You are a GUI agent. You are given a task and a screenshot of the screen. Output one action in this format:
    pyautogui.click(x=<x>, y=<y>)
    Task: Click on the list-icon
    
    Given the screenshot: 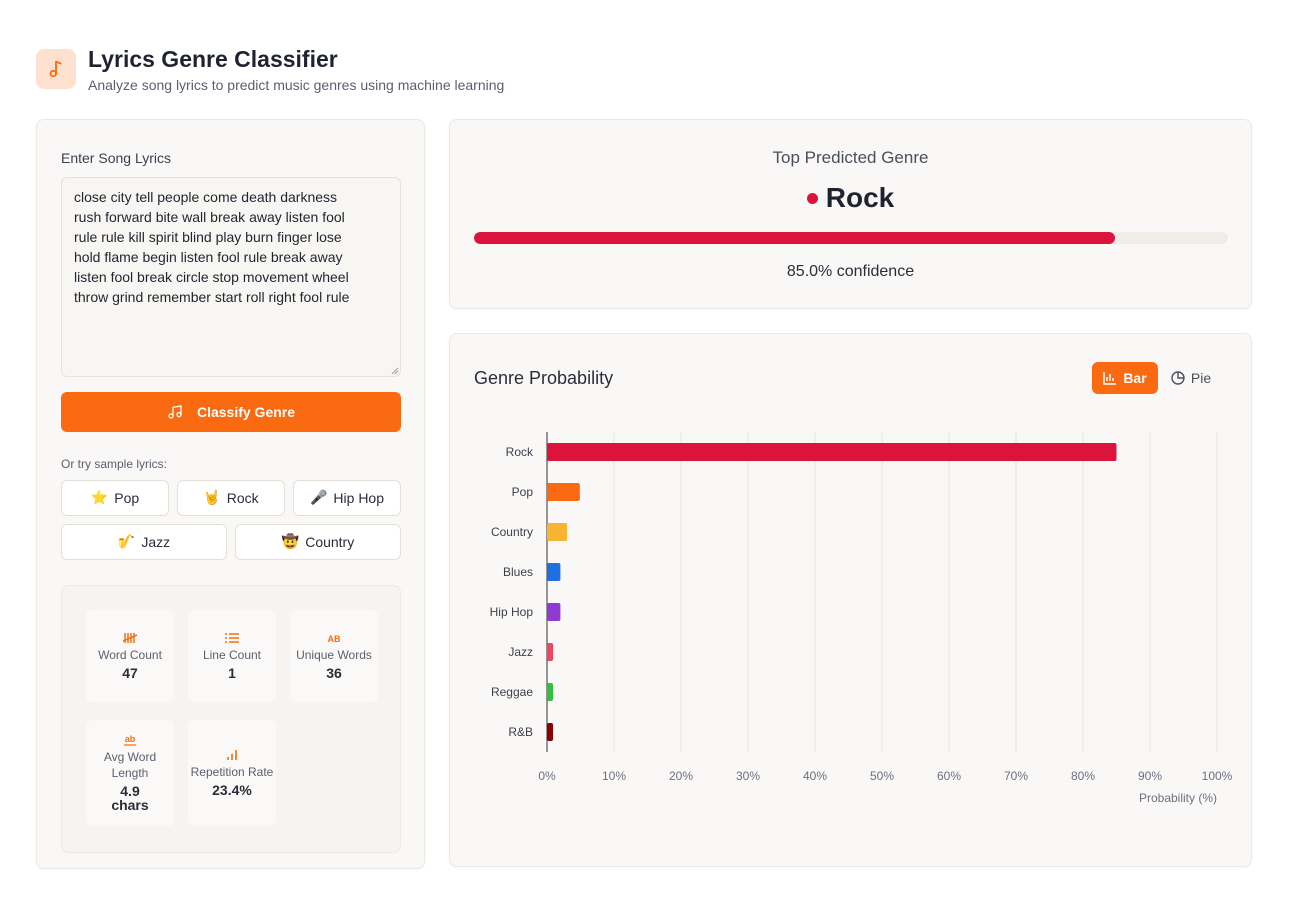 What is the action you would take?
    pyautogui.click(x=232, y=638)
    